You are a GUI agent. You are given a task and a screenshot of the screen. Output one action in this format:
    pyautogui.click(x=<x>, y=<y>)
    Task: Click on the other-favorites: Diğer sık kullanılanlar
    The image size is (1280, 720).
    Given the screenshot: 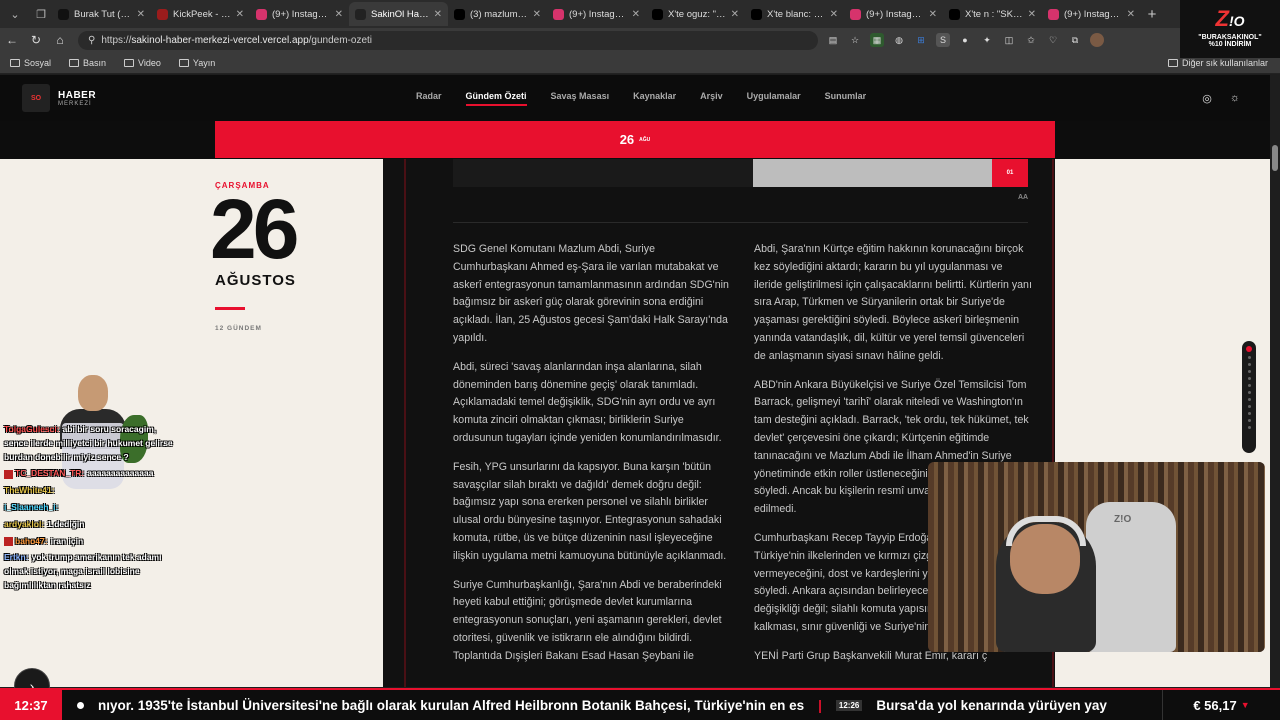 What is the action you would take?
    pyautogui.click(x=1217, y=63)
    